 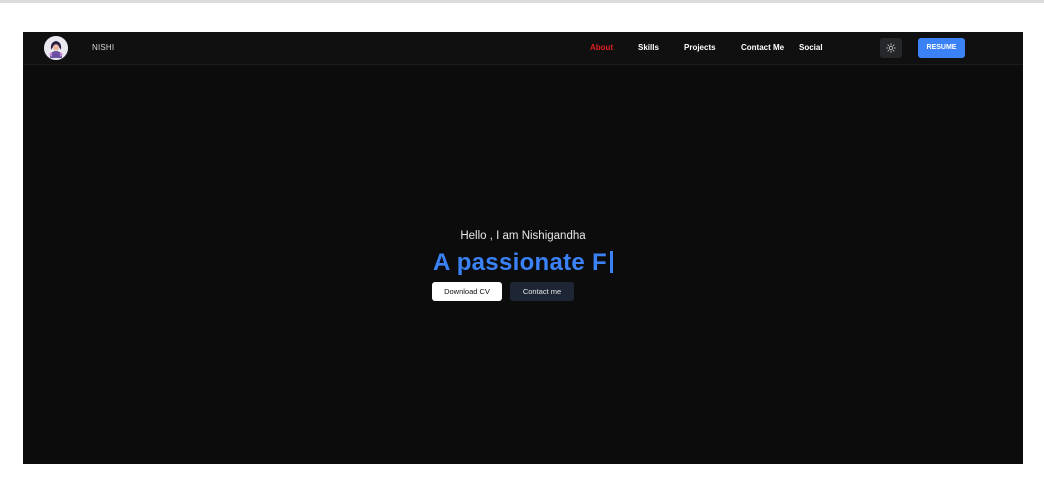 What do you see at coordinates (941, 48) in the screenshot?
I see `resume-button: RESUME` at bounding box center [941, 48].